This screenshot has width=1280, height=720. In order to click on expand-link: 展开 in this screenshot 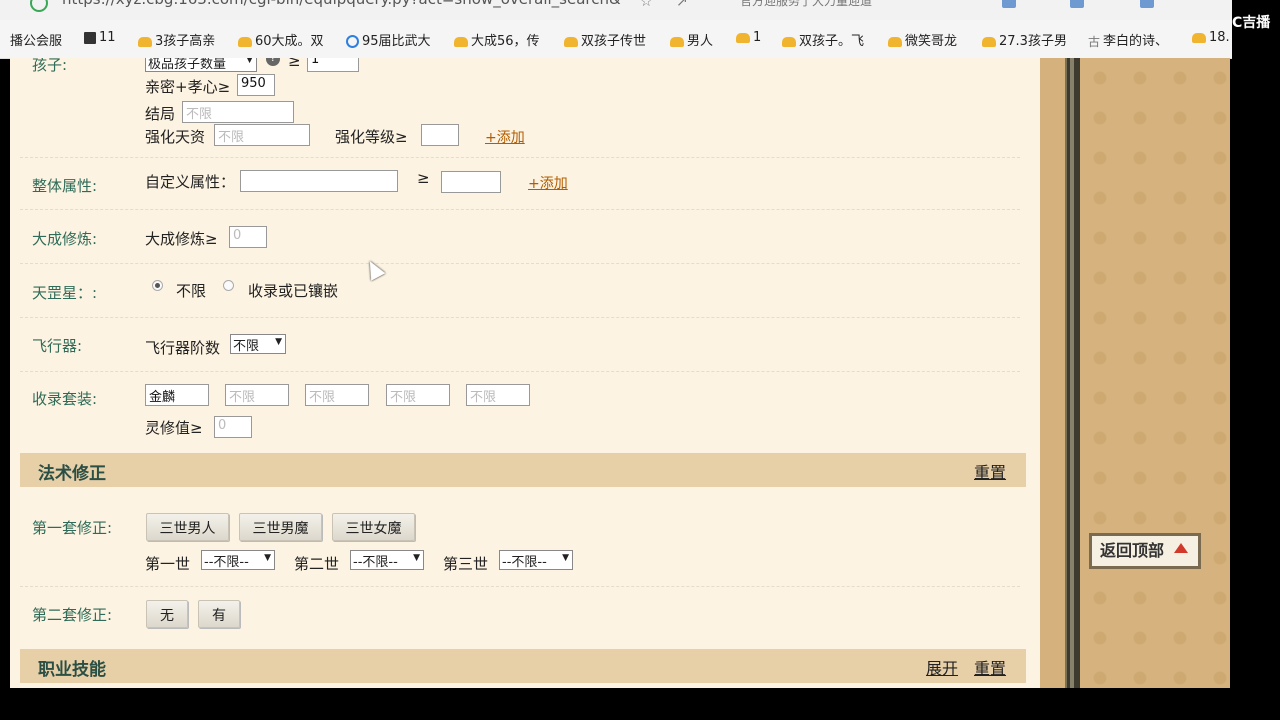, I will do `click(942, 667)`.